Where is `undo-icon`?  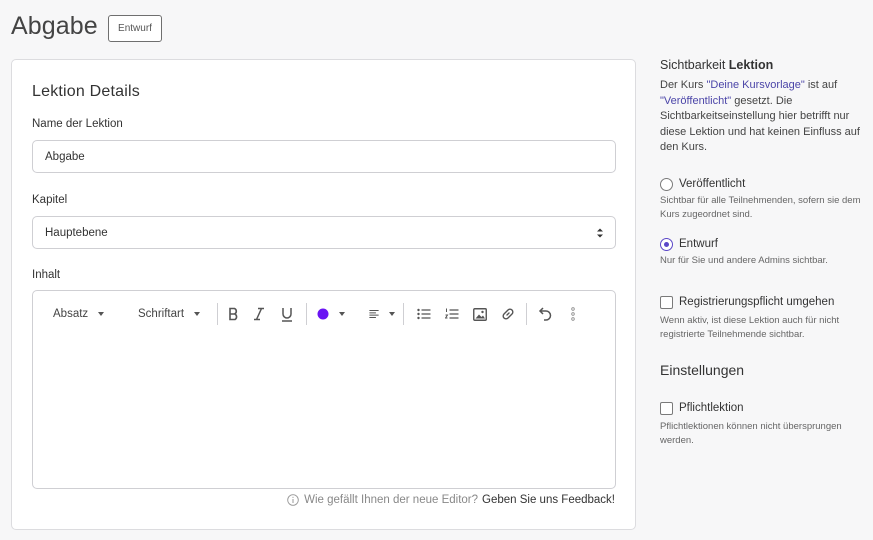 undo-icon is located at coordinates (545, 314).